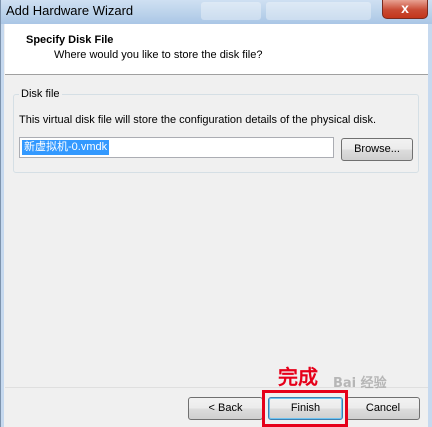  Describe the element at coordinates (360, 383) in the screenshot. I see `baidu-watermark: Bai 经验` at that location.